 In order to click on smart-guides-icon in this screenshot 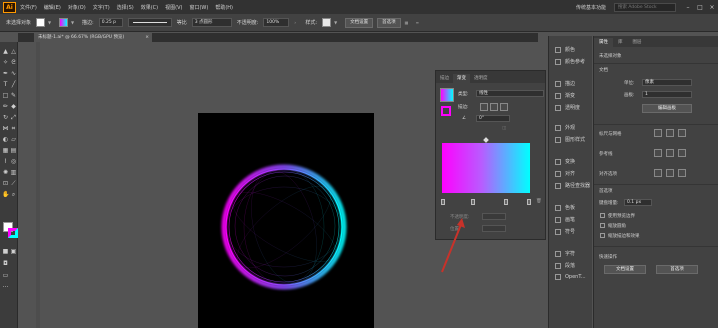, I will do `click(682, 153)`.